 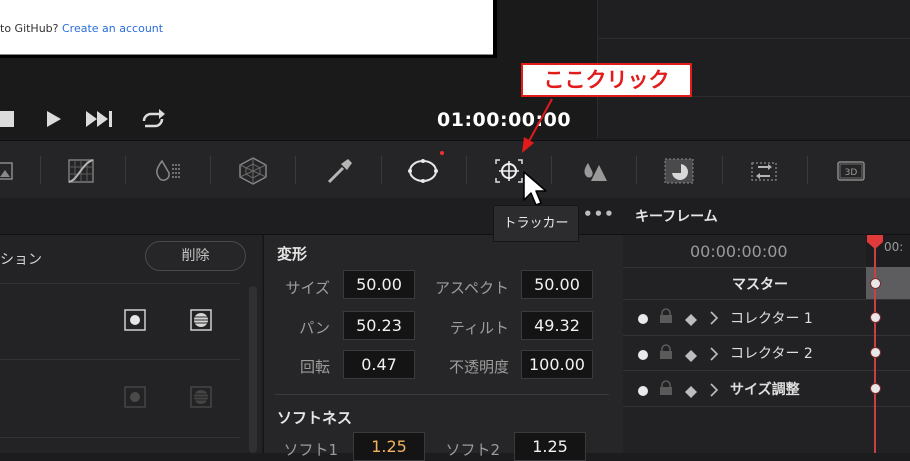 I want to click on size-field: 50.00, so click(x=379, y=284).